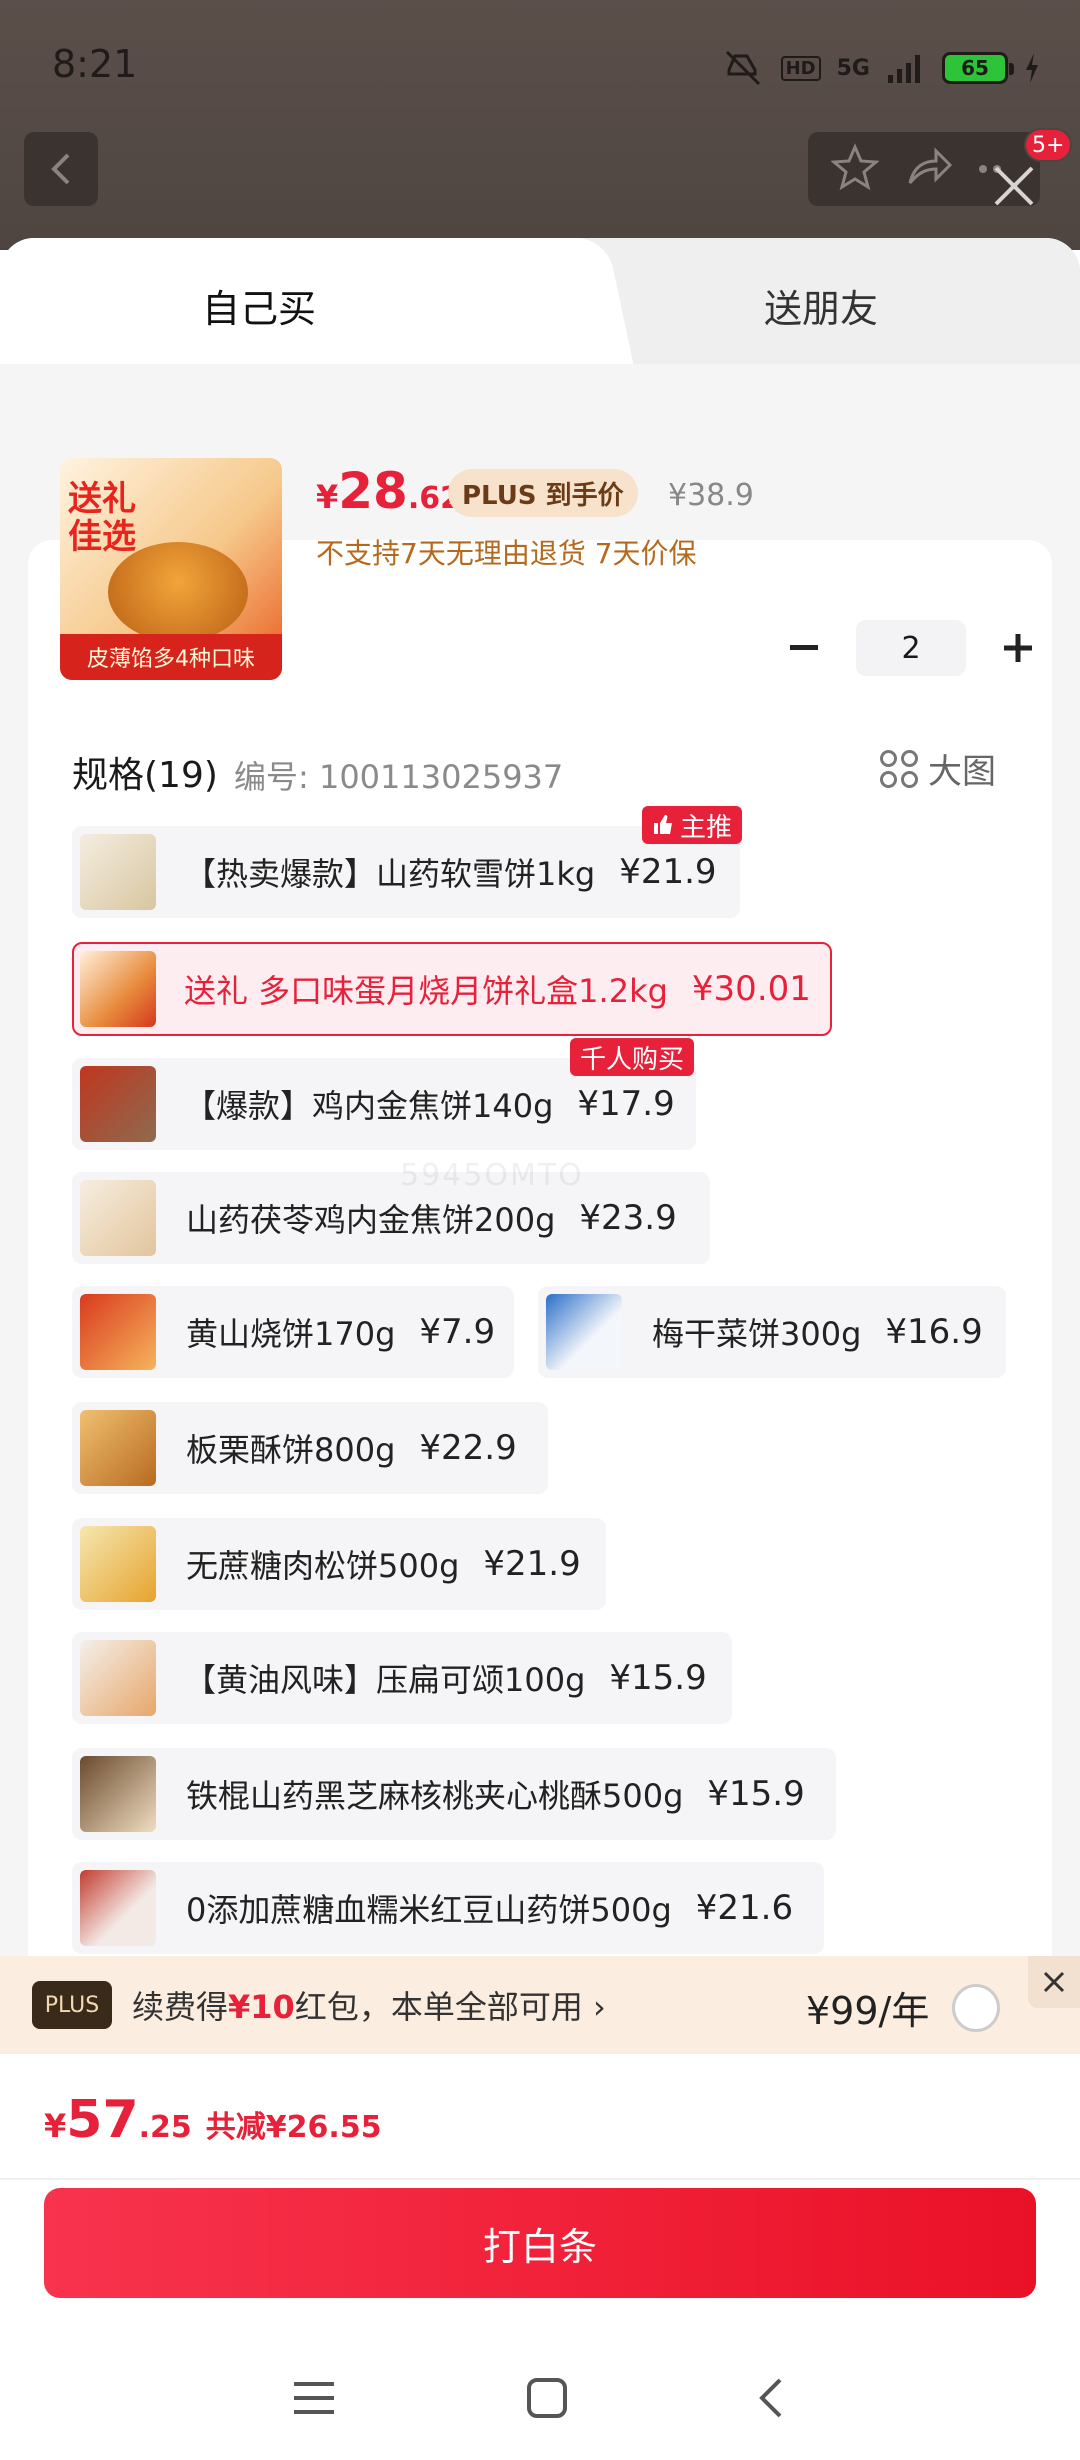 The height and width of the screenshot is (2460, 1080). I want to click on quantity-stepper: 2, so click(911, 648).